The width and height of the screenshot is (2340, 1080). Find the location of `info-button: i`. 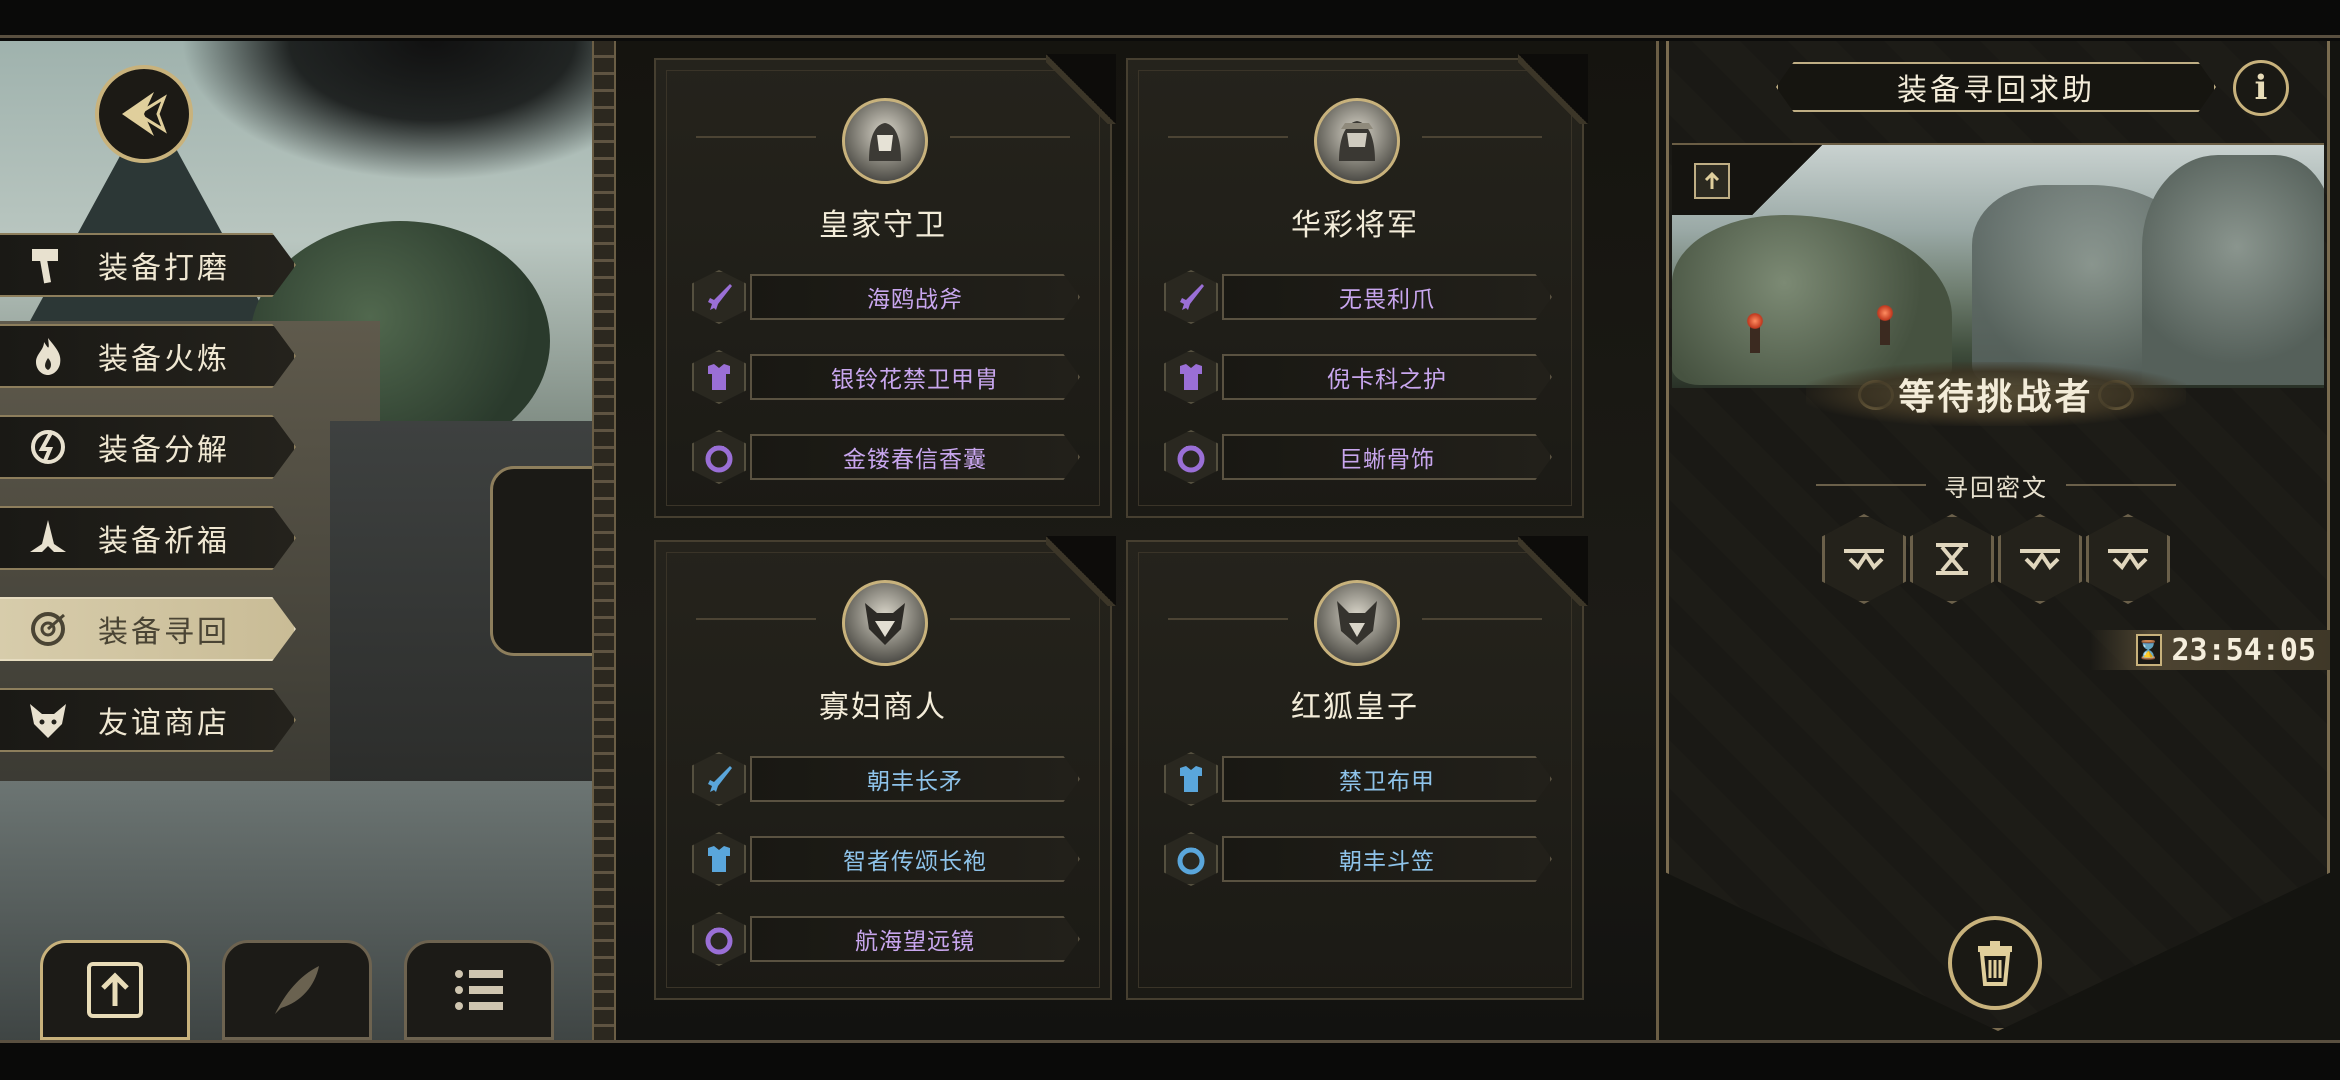

info-button: i is located at coordinates (2261, 88).